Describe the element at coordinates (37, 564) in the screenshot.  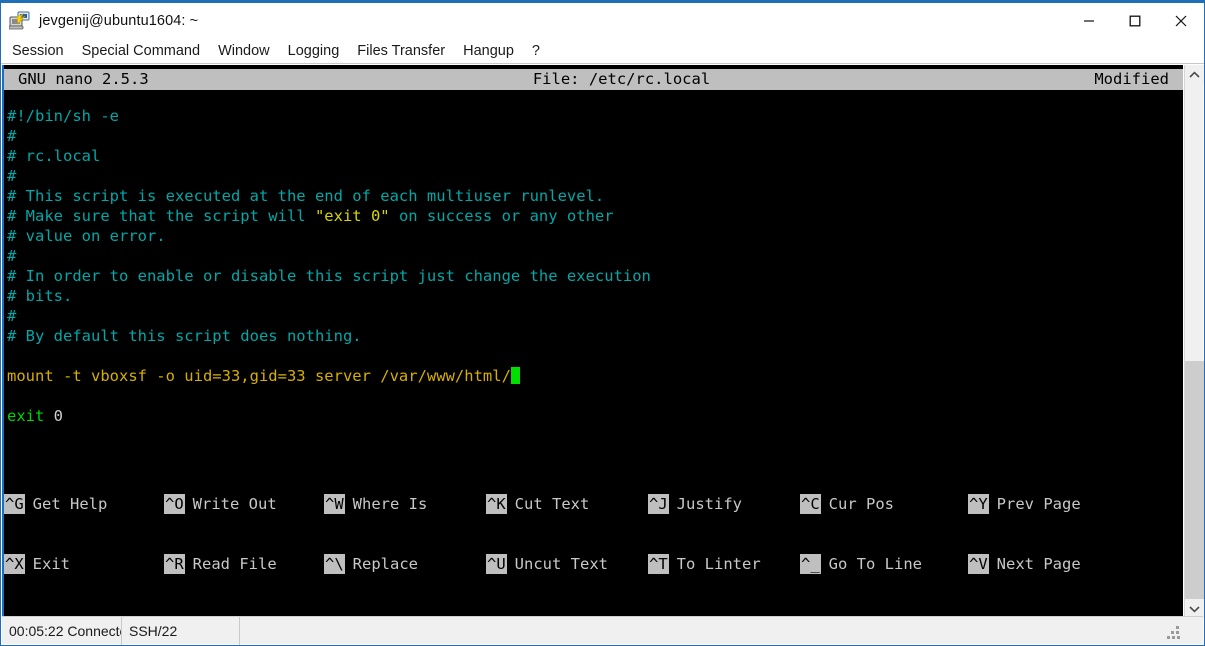
I see `nano-shortcut: ^X Exit` at that location.